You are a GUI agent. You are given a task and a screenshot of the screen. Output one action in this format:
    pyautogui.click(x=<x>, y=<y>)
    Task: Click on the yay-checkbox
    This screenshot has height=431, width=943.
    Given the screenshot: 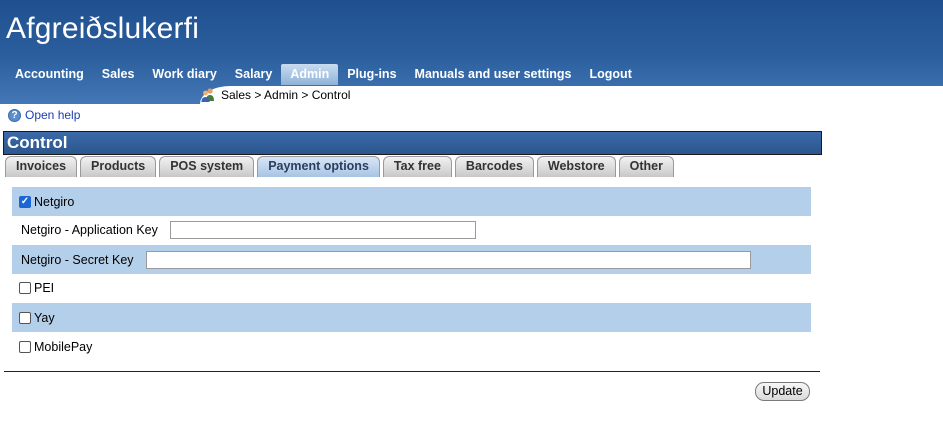 What is the action you would take?
    pyautogui.click(x=25, y=317)
    